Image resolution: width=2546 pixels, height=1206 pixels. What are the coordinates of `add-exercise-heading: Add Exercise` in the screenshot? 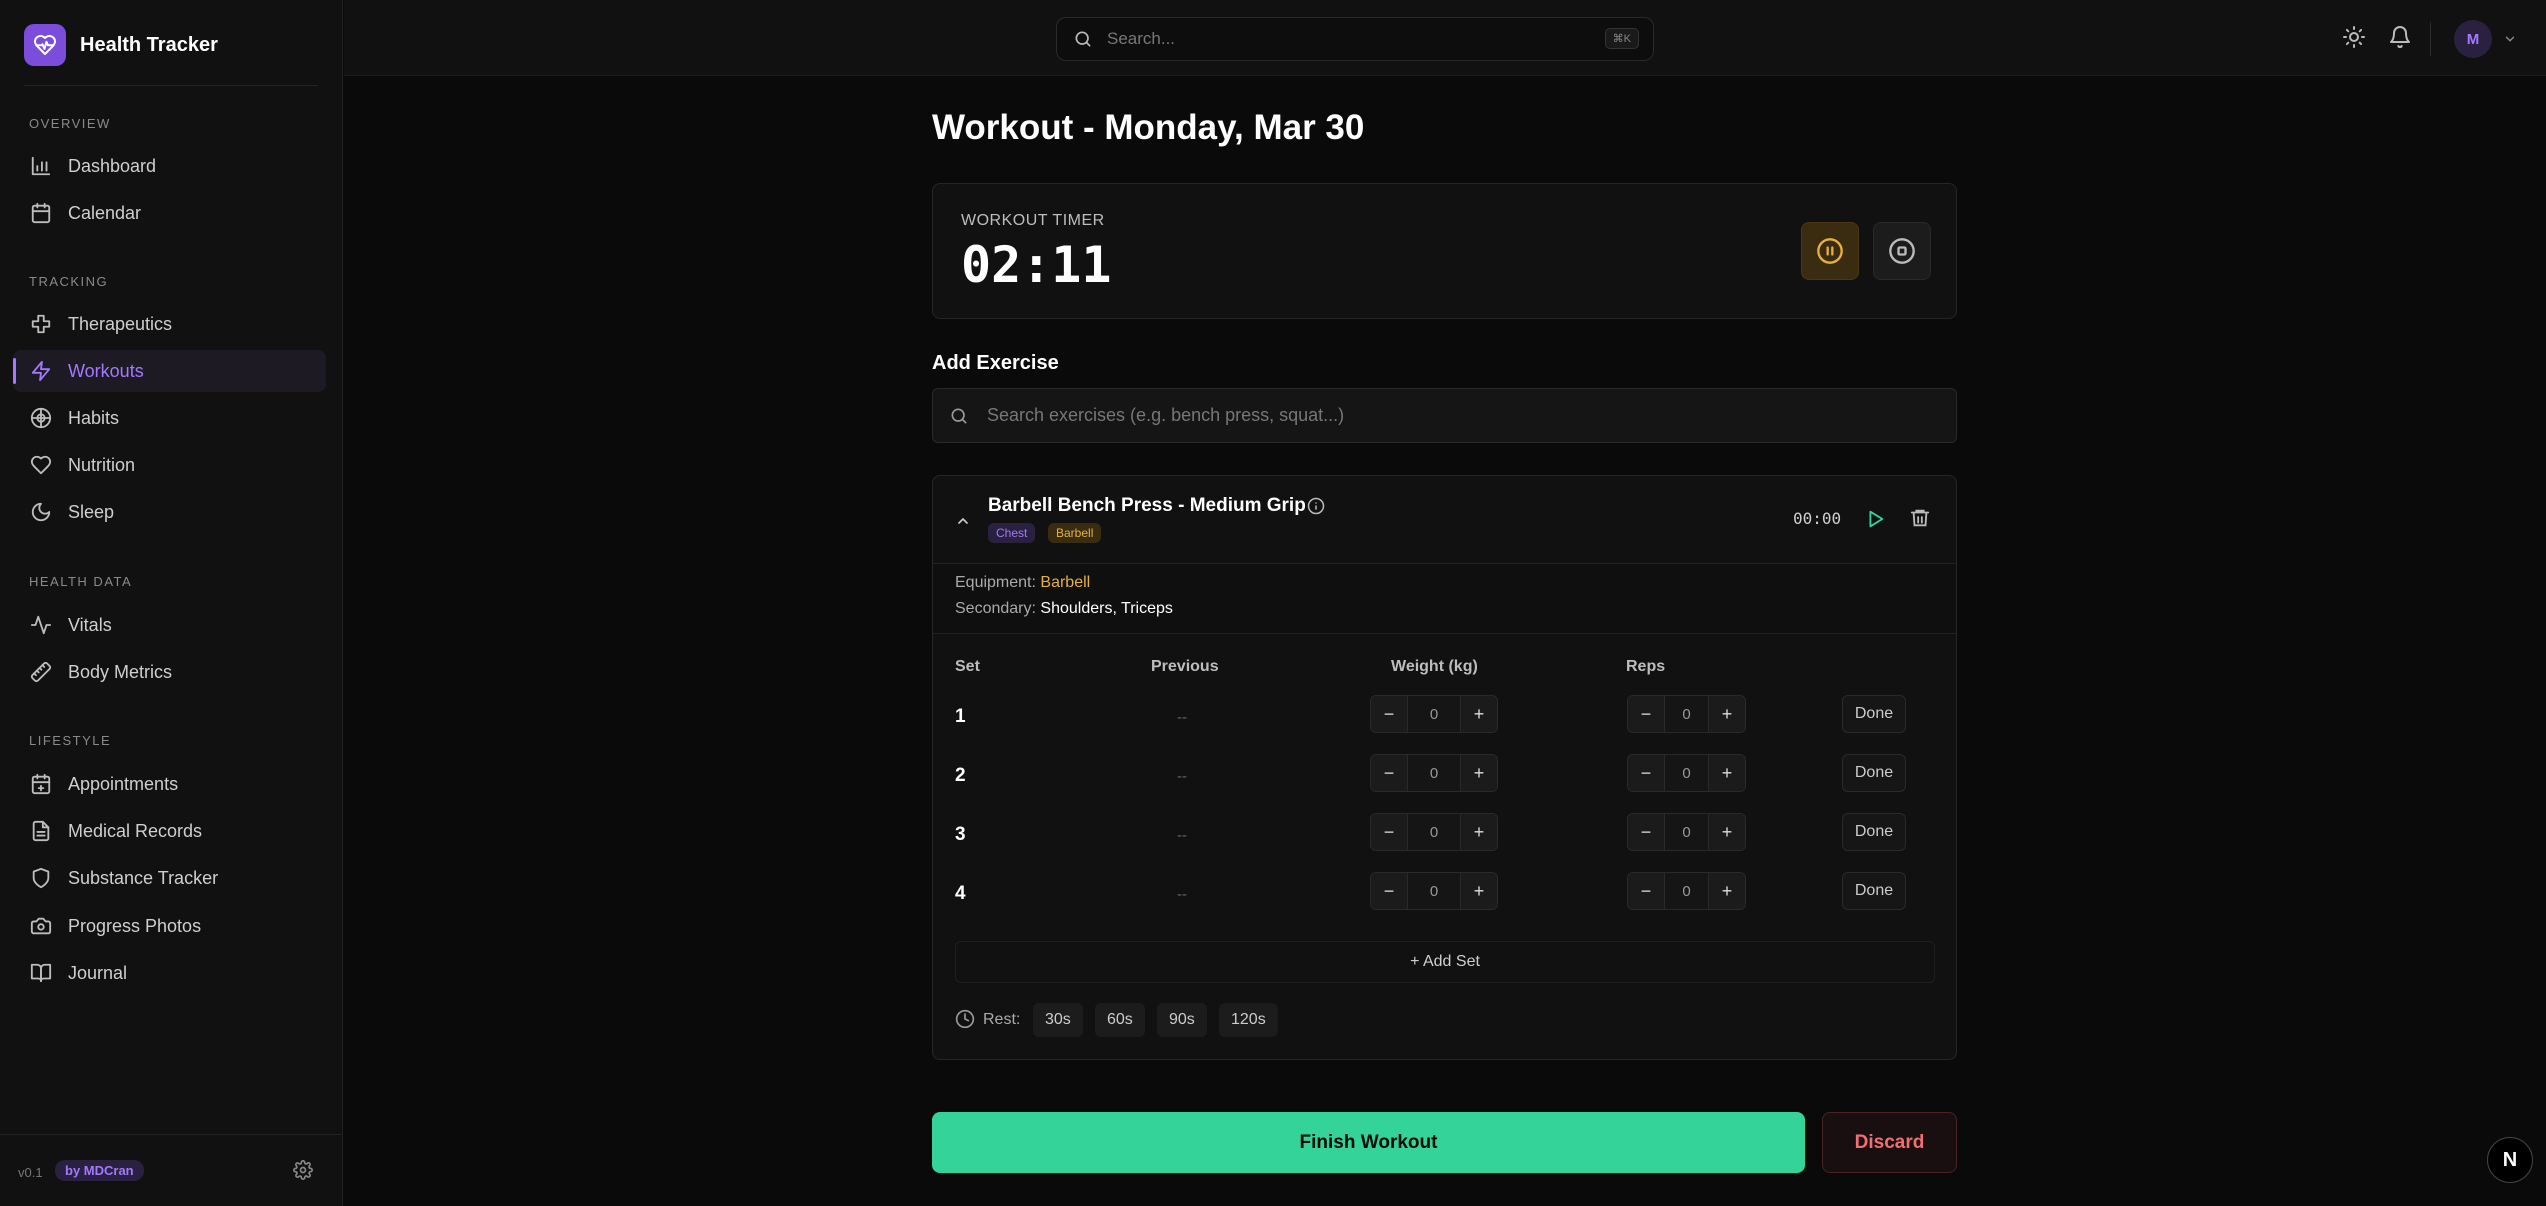 It's located at (995, 363).